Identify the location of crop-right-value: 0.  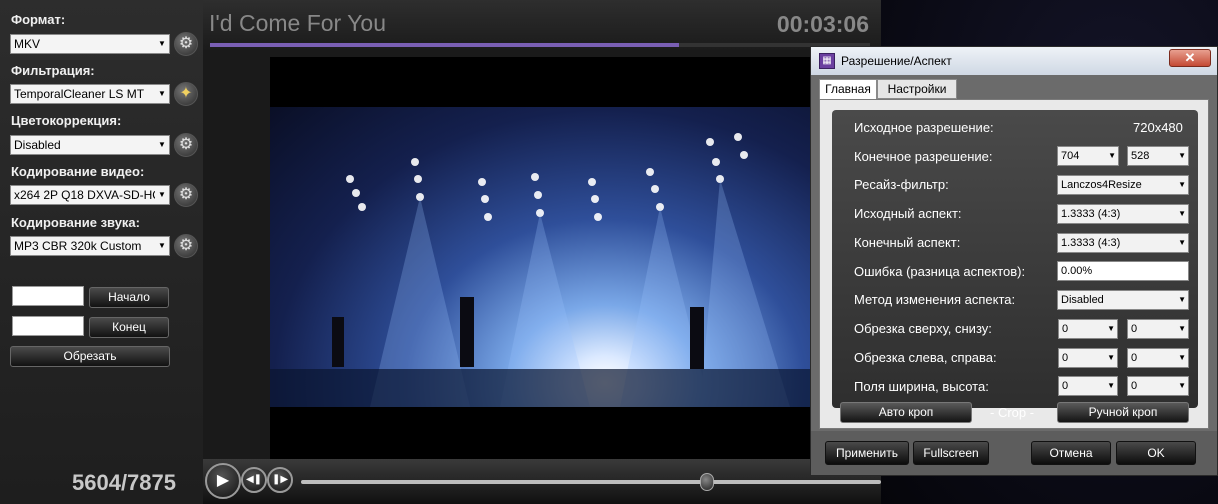
(1134, 358).